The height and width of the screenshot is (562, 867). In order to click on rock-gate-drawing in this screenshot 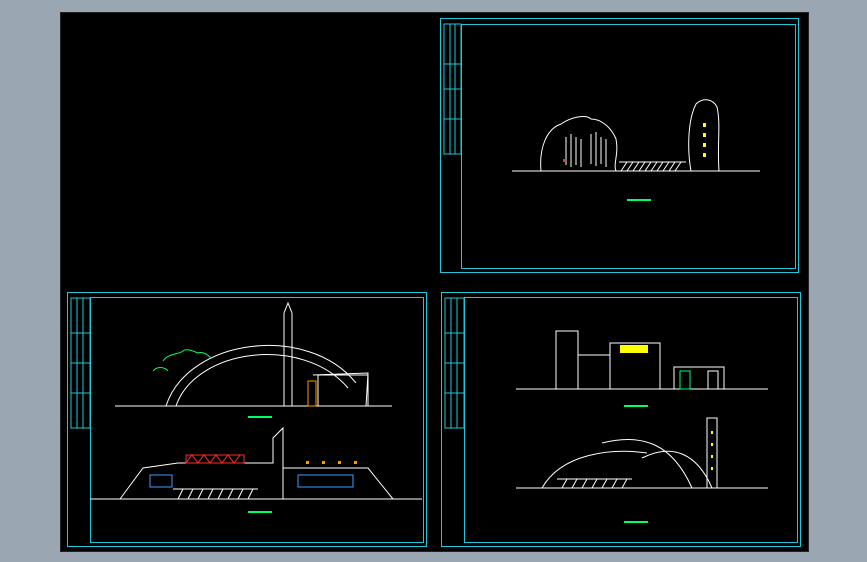, I will do `click(601, 112)`.